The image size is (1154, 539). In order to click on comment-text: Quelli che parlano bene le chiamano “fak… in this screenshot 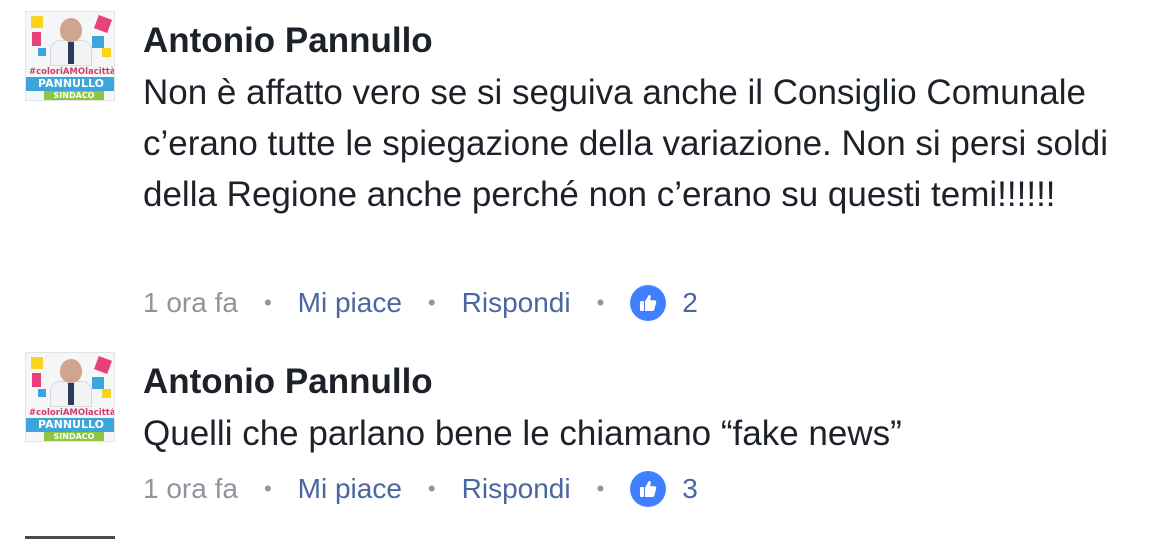, I will do `click(522, 433)`.